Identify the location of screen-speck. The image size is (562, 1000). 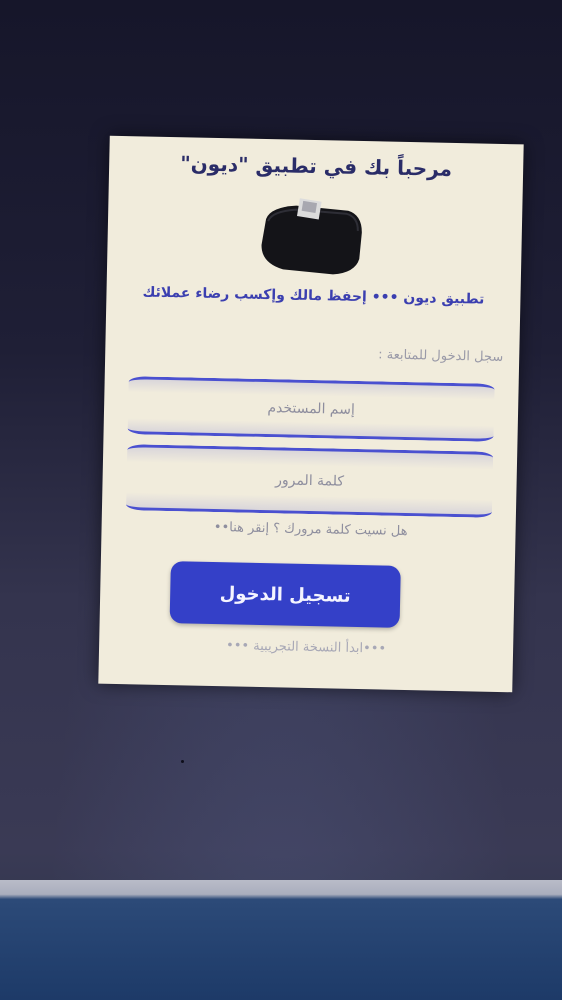
(182, 761).